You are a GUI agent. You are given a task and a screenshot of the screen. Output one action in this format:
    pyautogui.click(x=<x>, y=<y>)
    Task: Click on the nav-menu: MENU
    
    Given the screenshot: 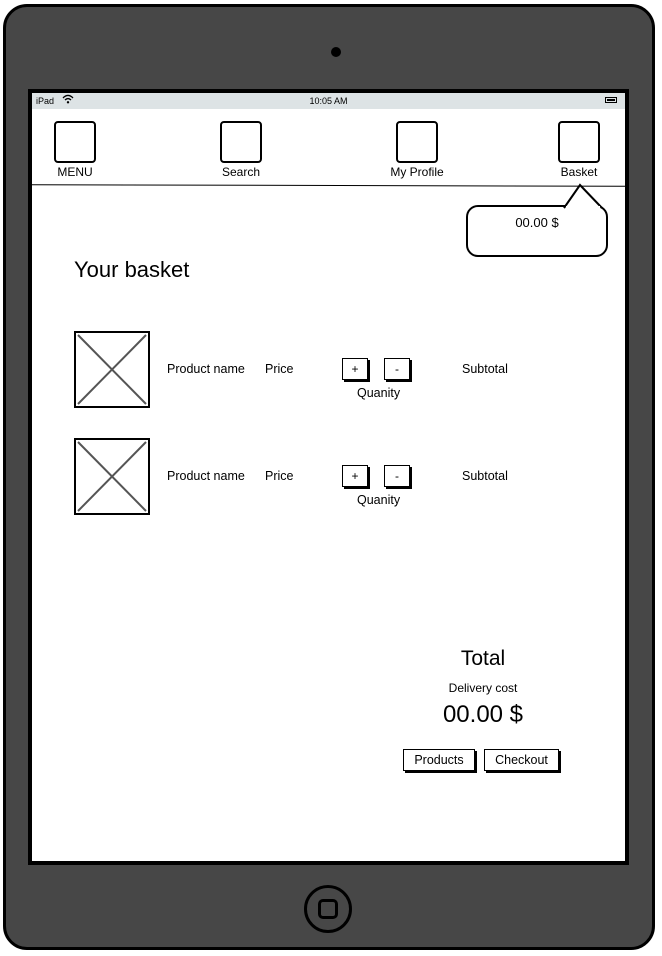 What is the action you would take?
    pyautogui.click(x=75, y=150)
    